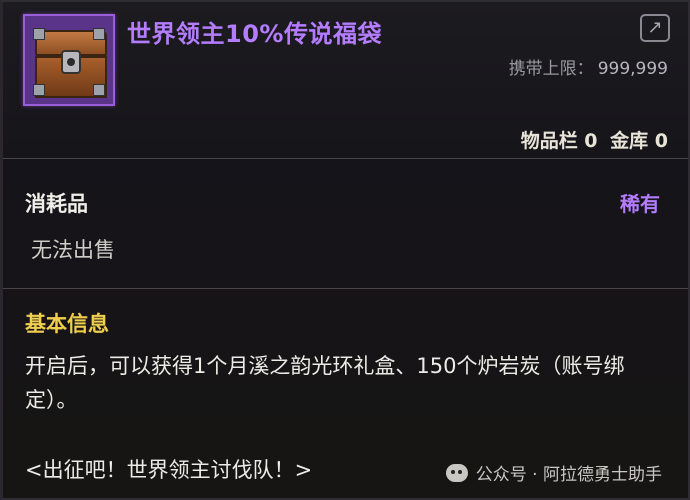 Image resolution: width=690 pixels, height=500 pixels. I want to click on carry-limit: 携带上限： 999,999, so click(588, 66).